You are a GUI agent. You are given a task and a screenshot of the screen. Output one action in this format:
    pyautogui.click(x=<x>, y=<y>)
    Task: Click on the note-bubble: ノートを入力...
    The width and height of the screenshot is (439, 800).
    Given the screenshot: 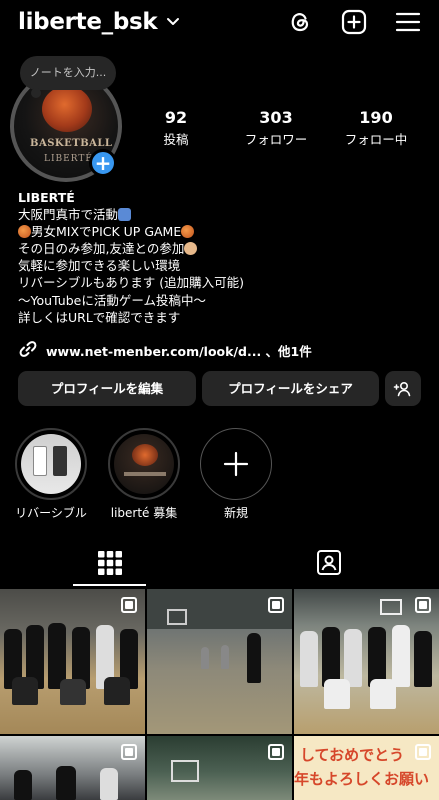 What is the action you would take?
    pyautogui.click(x=68, y=73)
    